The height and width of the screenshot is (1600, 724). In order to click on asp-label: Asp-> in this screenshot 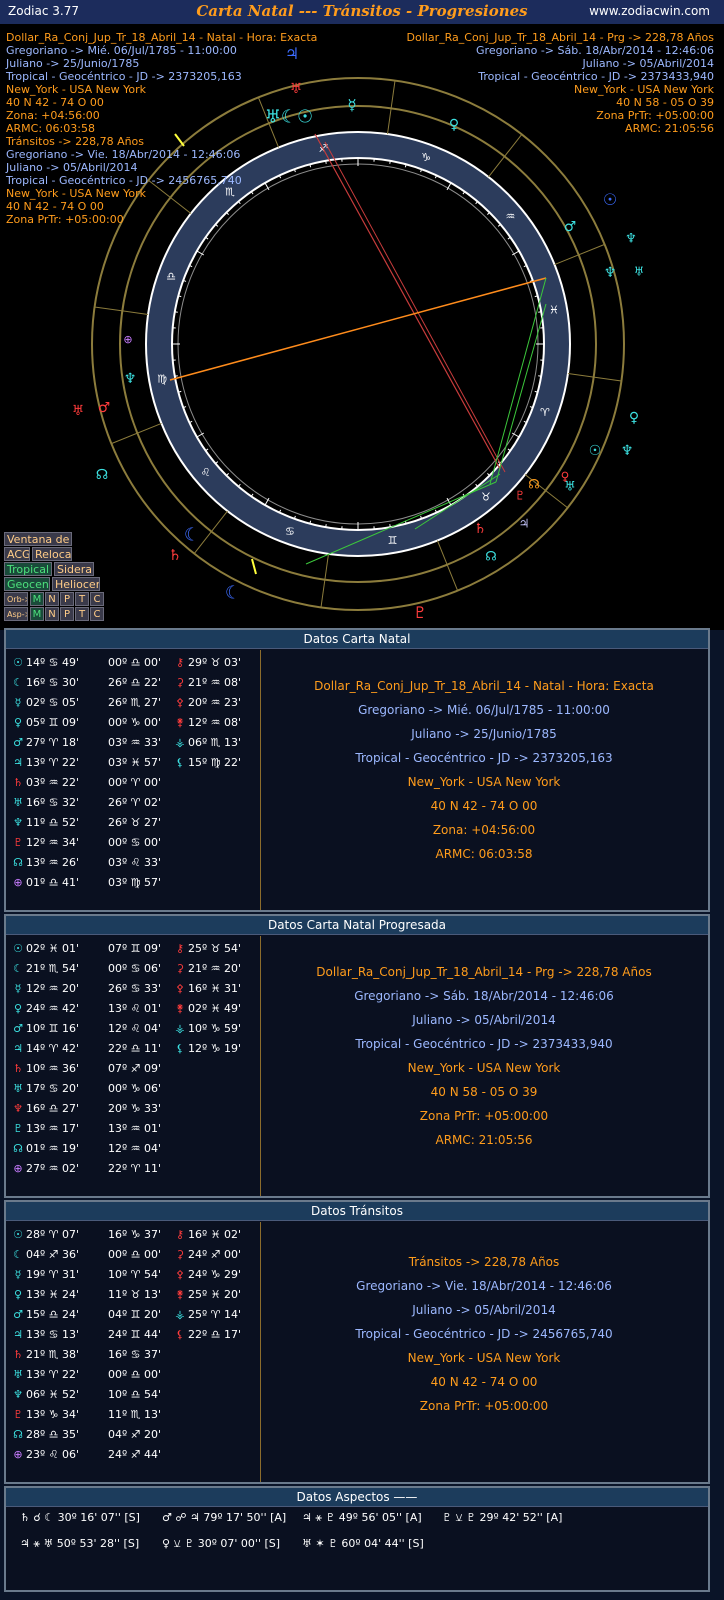, I will do `click(16, 614)`.